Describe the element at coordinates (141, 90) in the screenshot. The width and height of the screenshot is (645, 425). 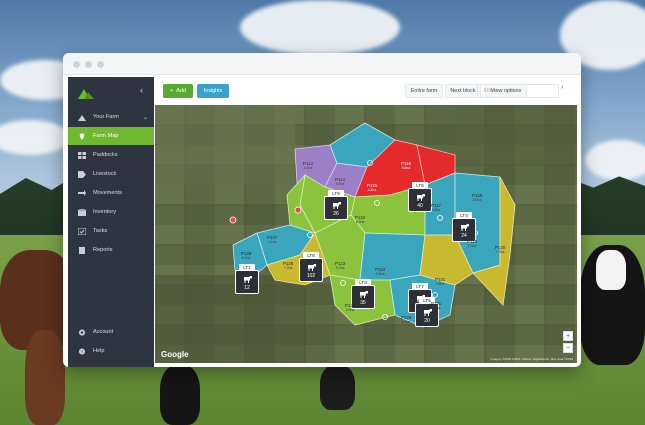
I see `collapse-sidebar-icon: ‹` at that location.